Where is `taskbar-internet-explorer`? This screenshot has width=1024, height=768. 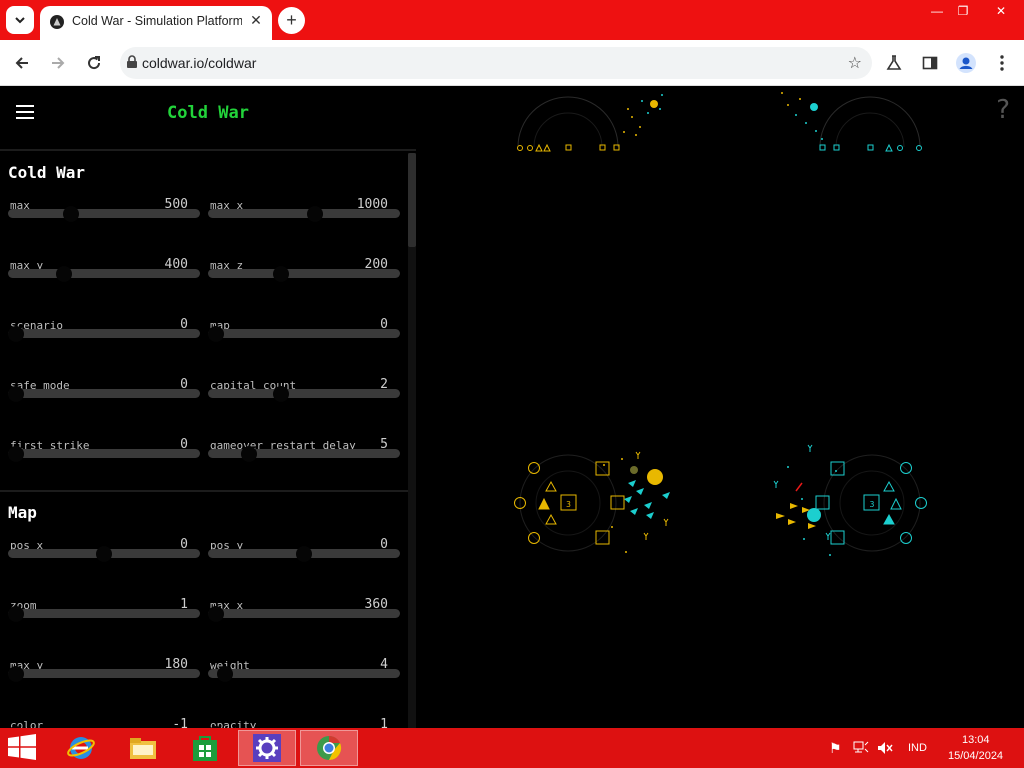 taskbar-internet-explorer is located at coordinates (81, 748).